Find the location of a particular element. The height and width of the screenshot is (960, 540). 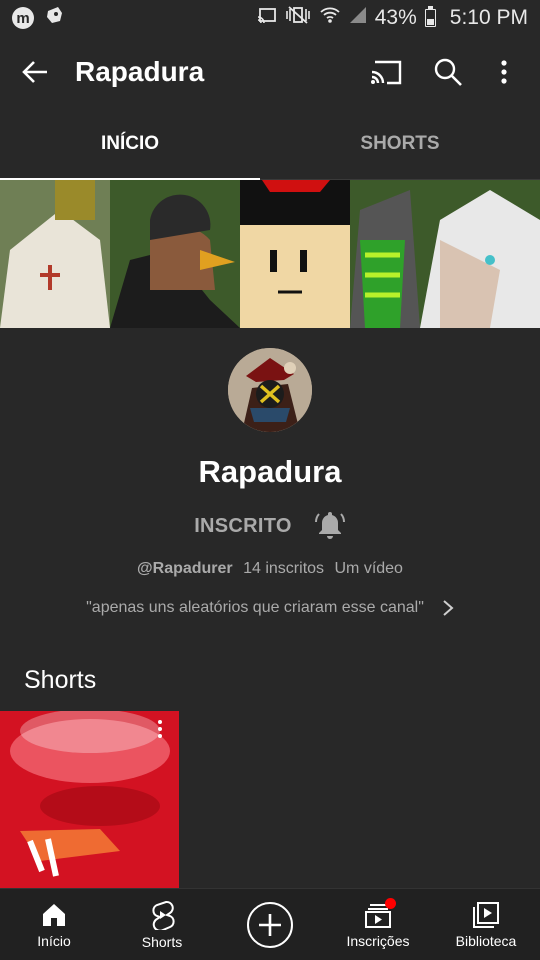

nav-label: Inscrições is located at coordinates (378, 940).